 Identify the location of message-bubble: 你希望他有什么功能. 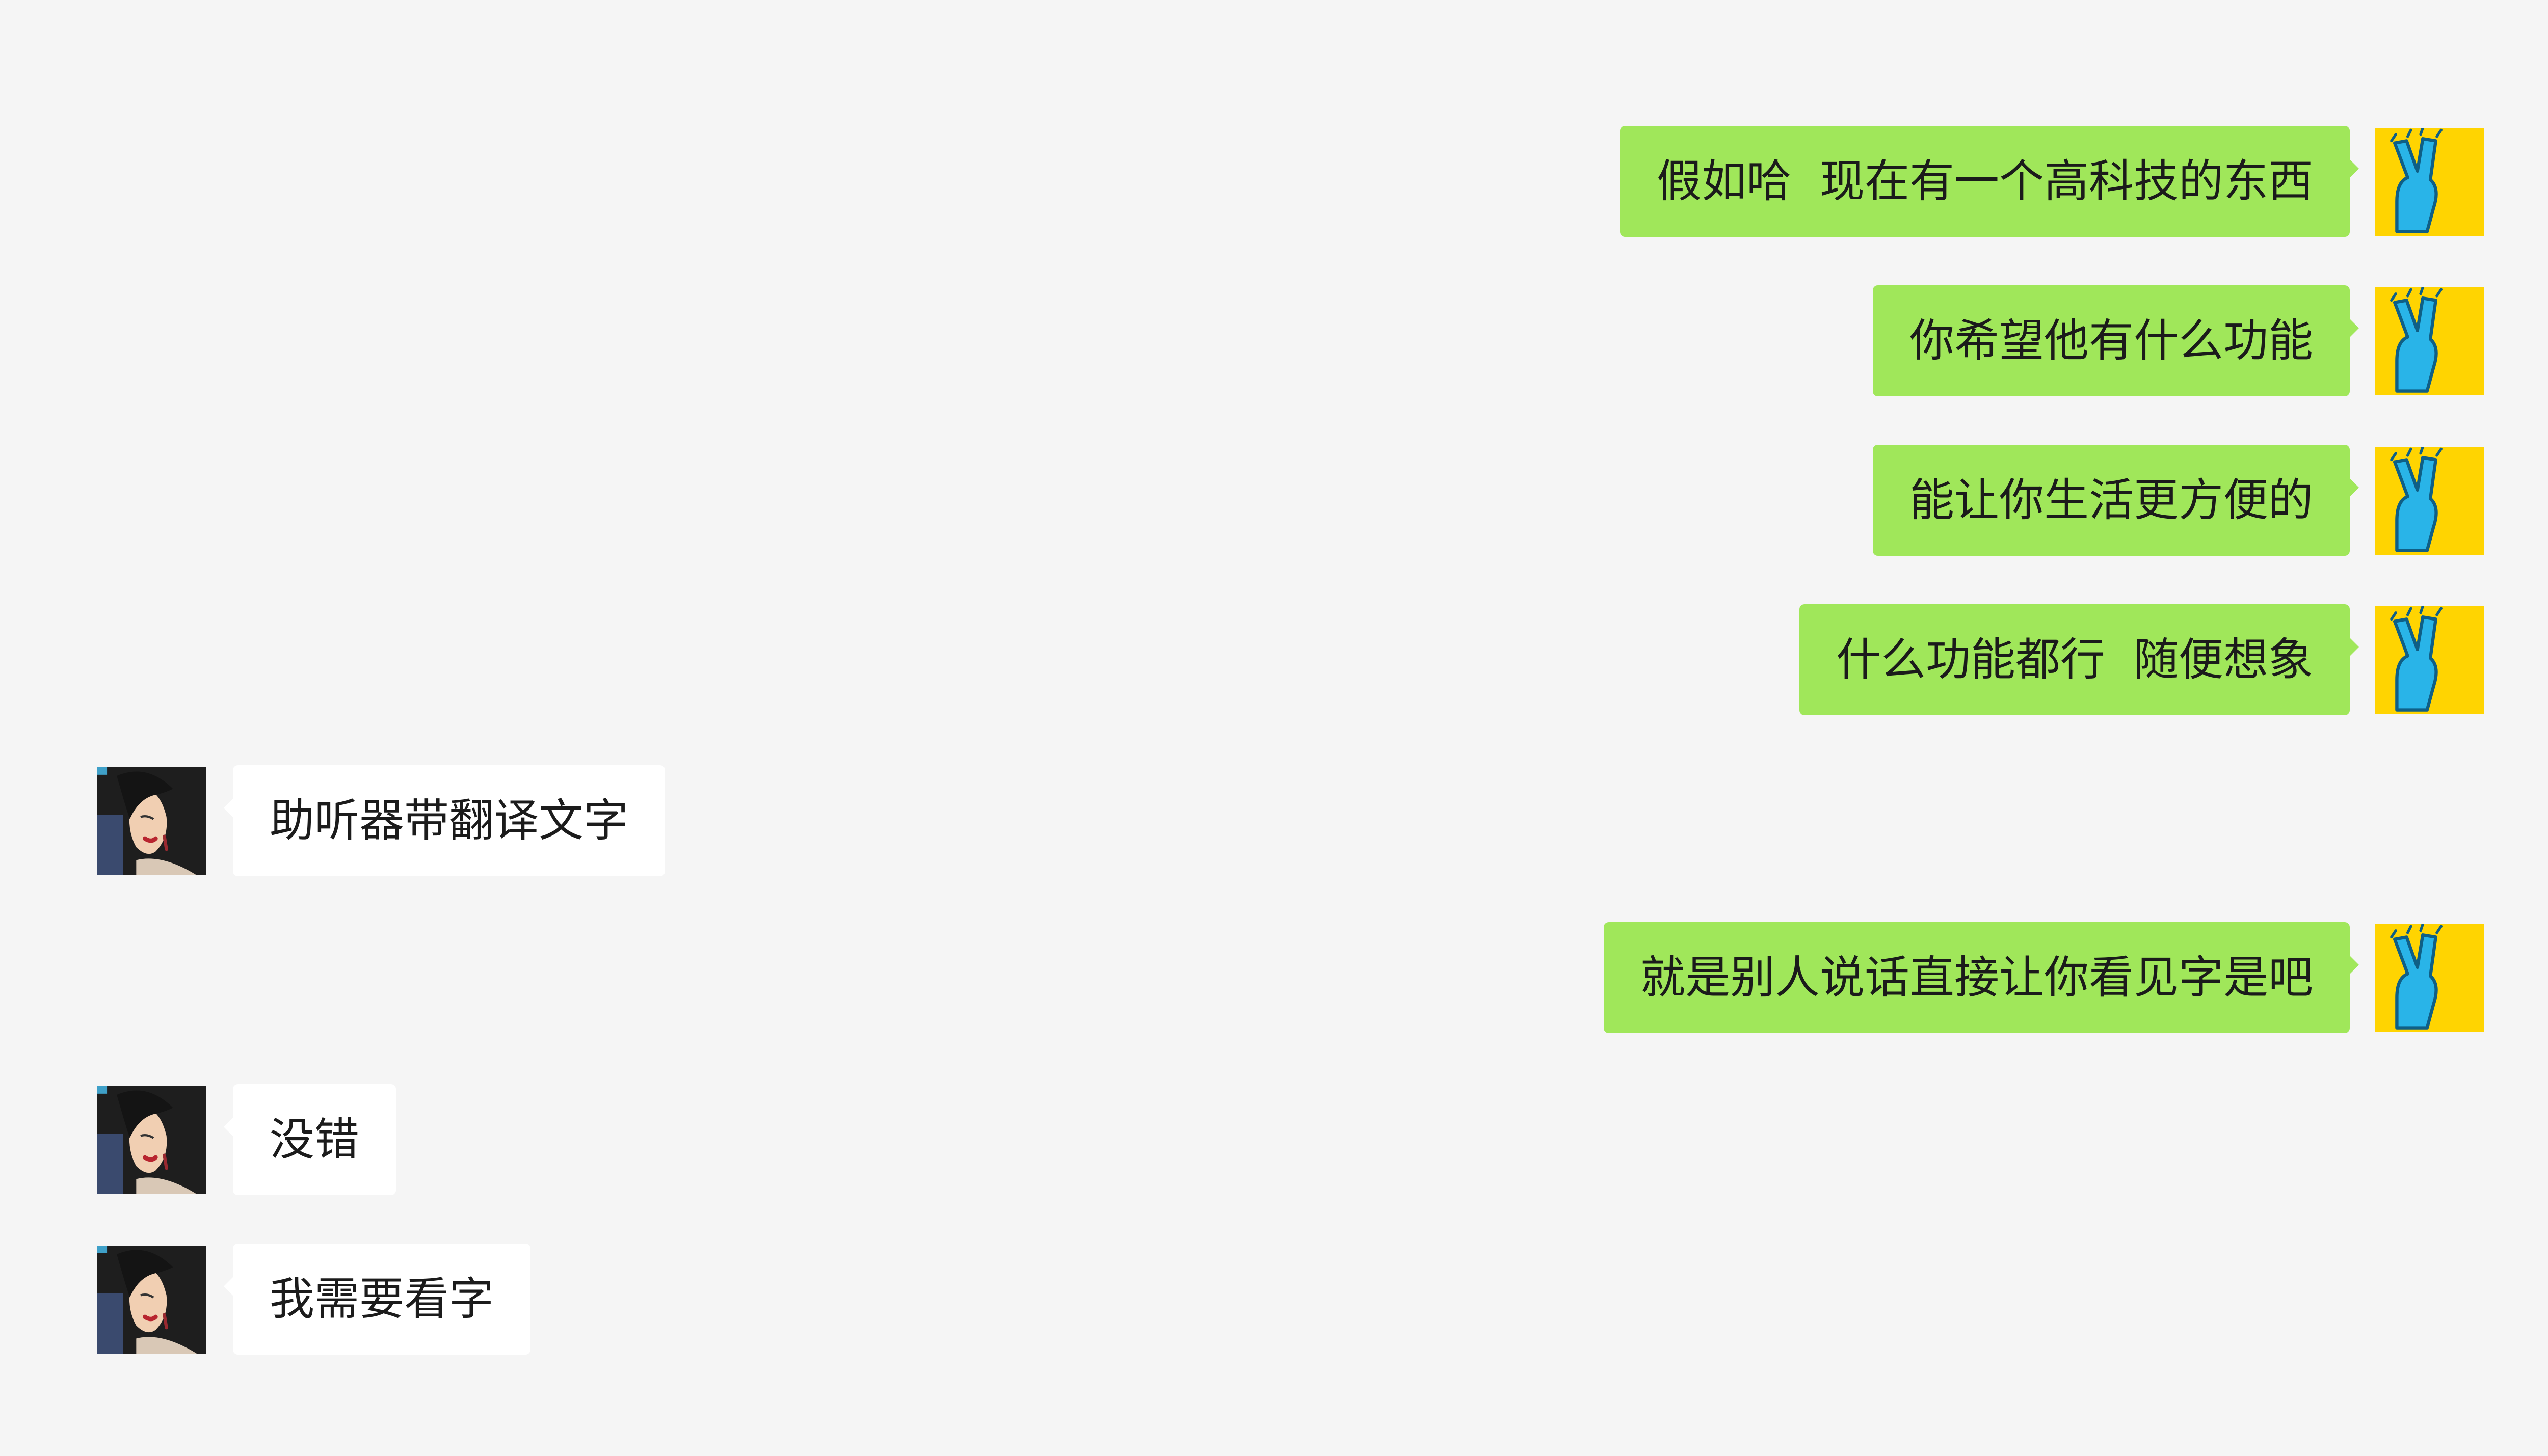
(2115, 340).